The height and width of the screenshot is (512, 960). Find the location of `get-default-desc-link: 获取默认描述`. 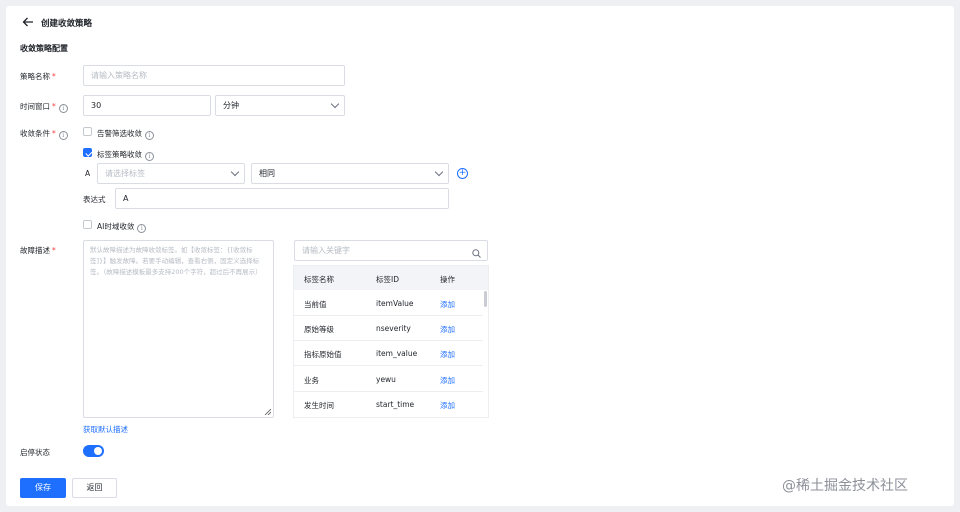

get-default-desc-link: 获取默认描述 is located at coordinates (105, 429).